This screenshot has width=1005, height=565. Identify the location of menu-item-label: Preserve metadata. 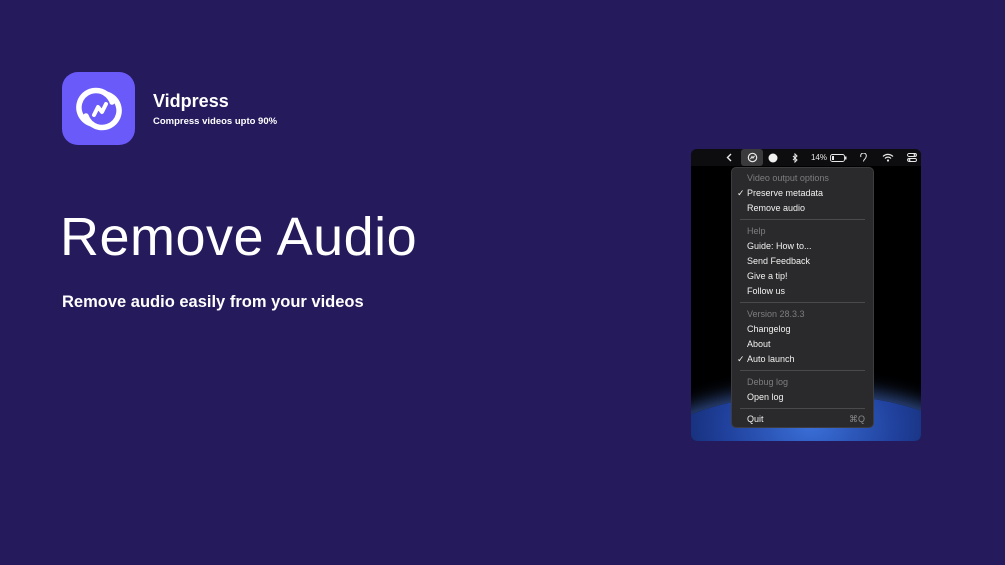
(785, 193).